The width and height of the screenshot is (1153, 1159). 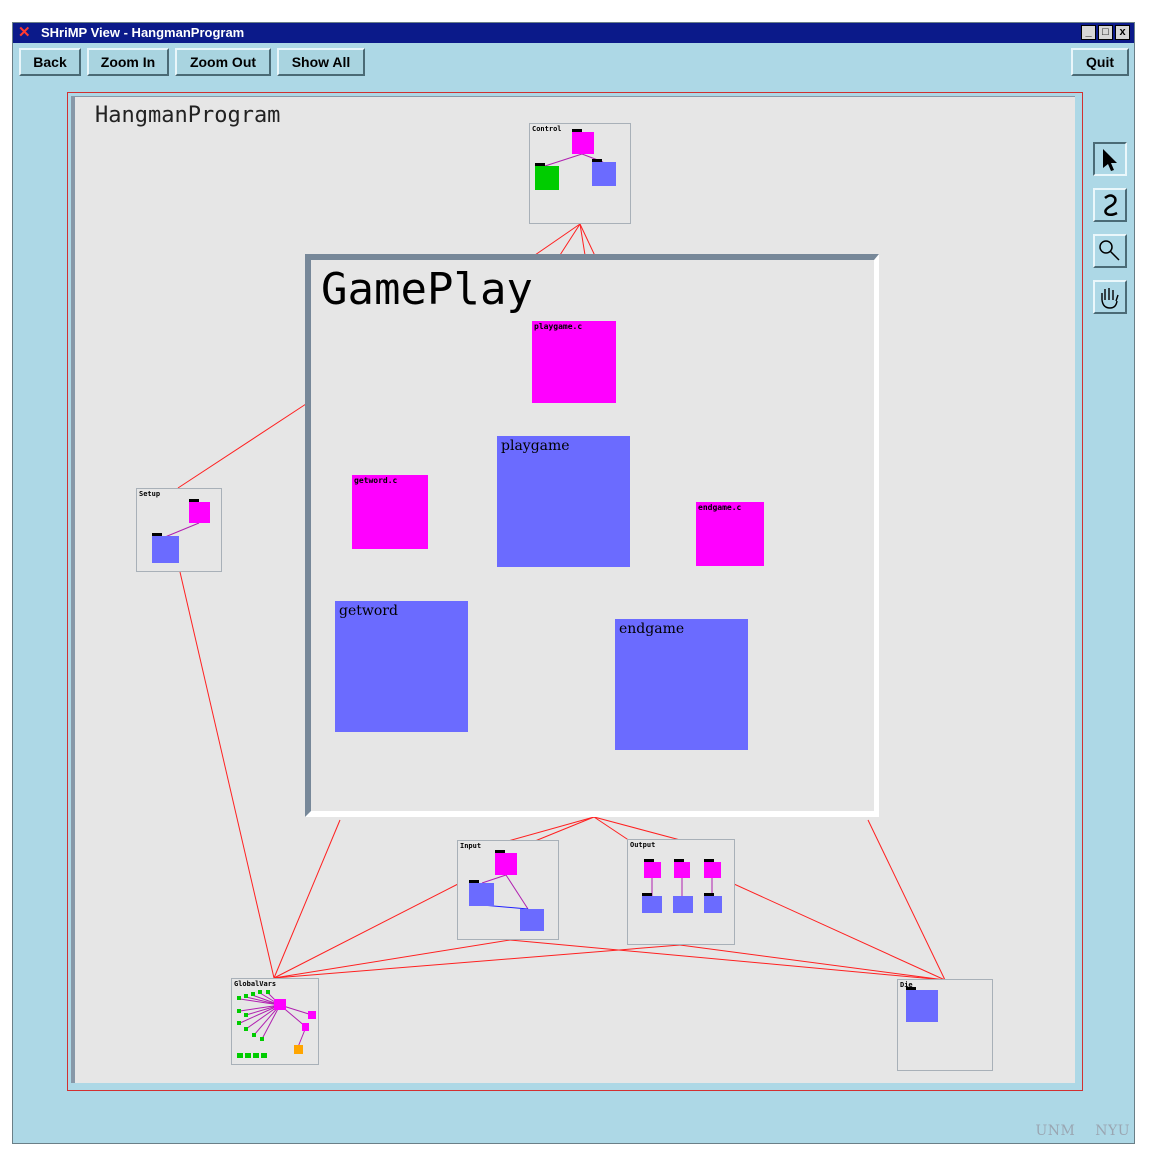 What do you see at coordinates (390, 512) in the screenshot?
I see `getword-c-file: getword.c` at bounding box center [390, 512].